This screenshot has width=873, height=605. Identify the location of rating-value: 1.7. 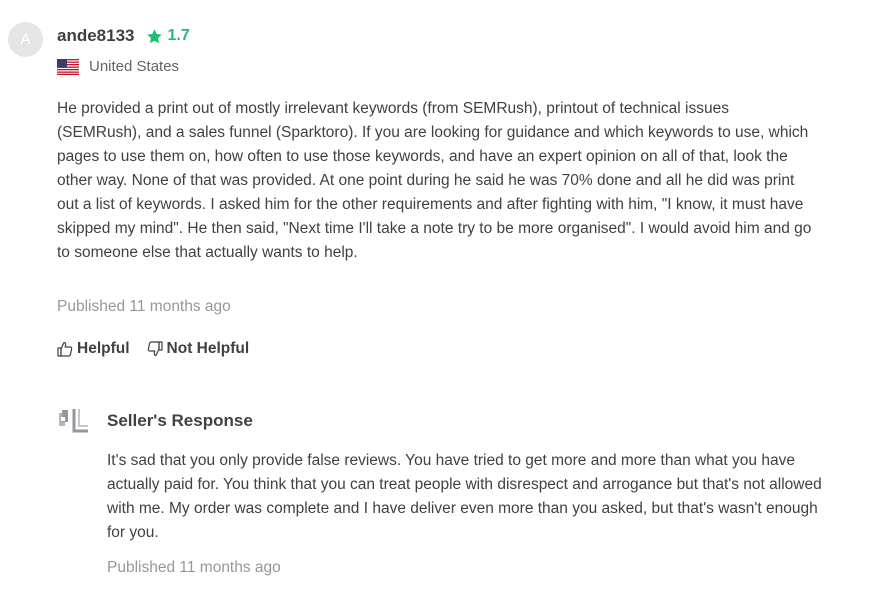
(178, 35).